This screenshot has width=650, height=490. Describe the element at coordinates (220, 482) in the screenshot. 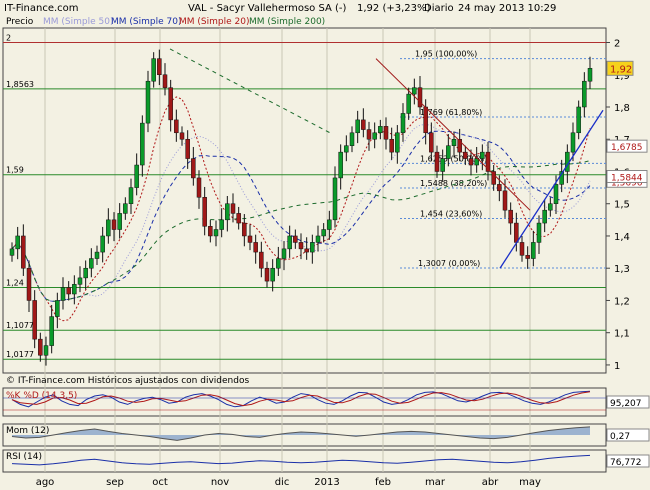

I see `x-tick-label: nov` at that location.